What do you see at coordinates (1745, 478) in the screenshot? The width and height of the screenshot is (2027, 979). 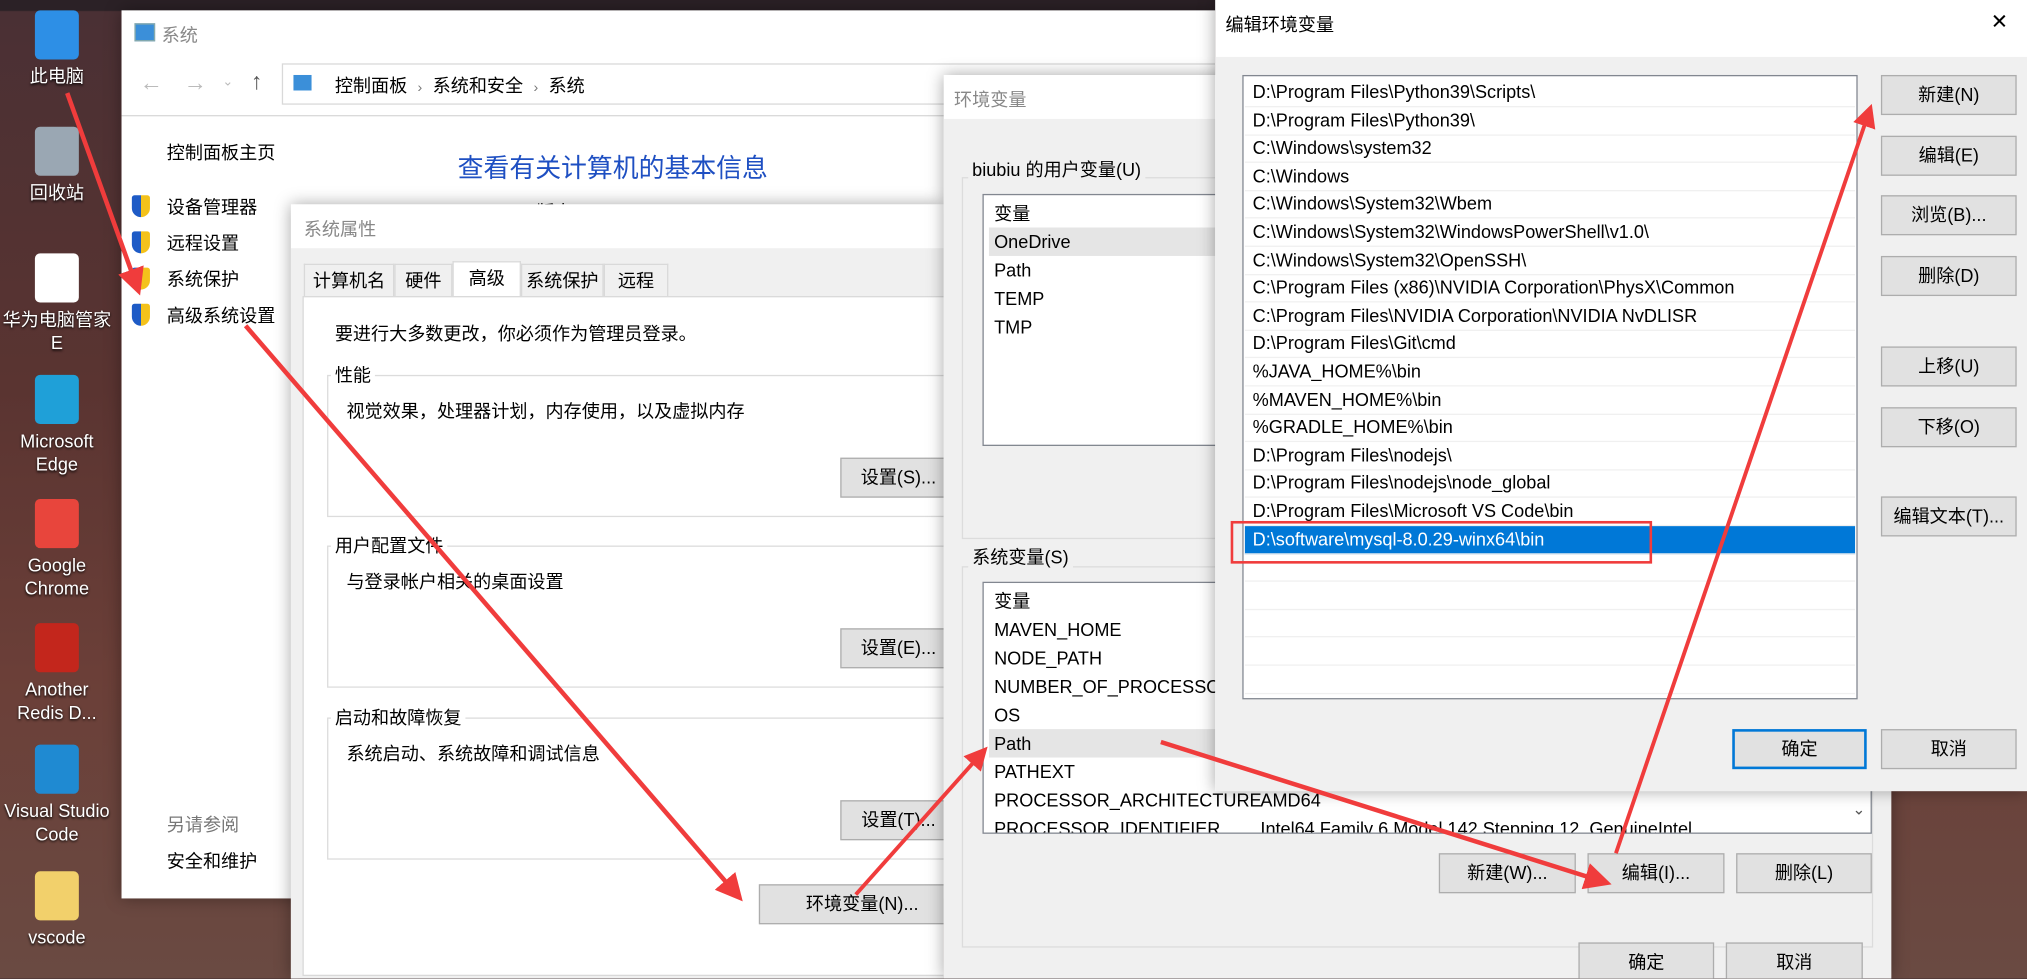 I see `arrow-edit-to-new` at bounding box center [1745, 478].